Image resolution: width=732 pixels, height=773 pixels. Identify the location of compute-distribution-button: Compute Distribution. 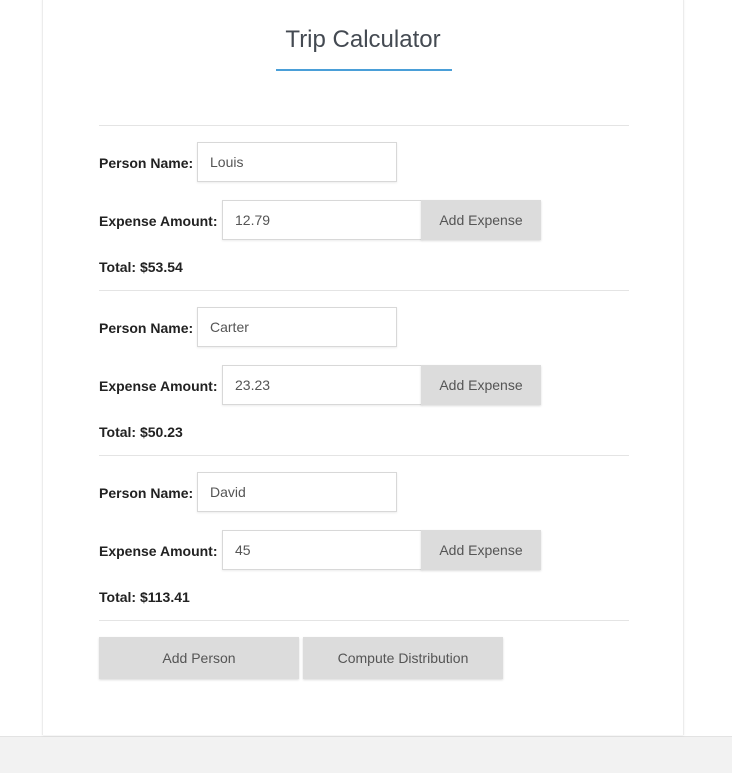
(403, 658).